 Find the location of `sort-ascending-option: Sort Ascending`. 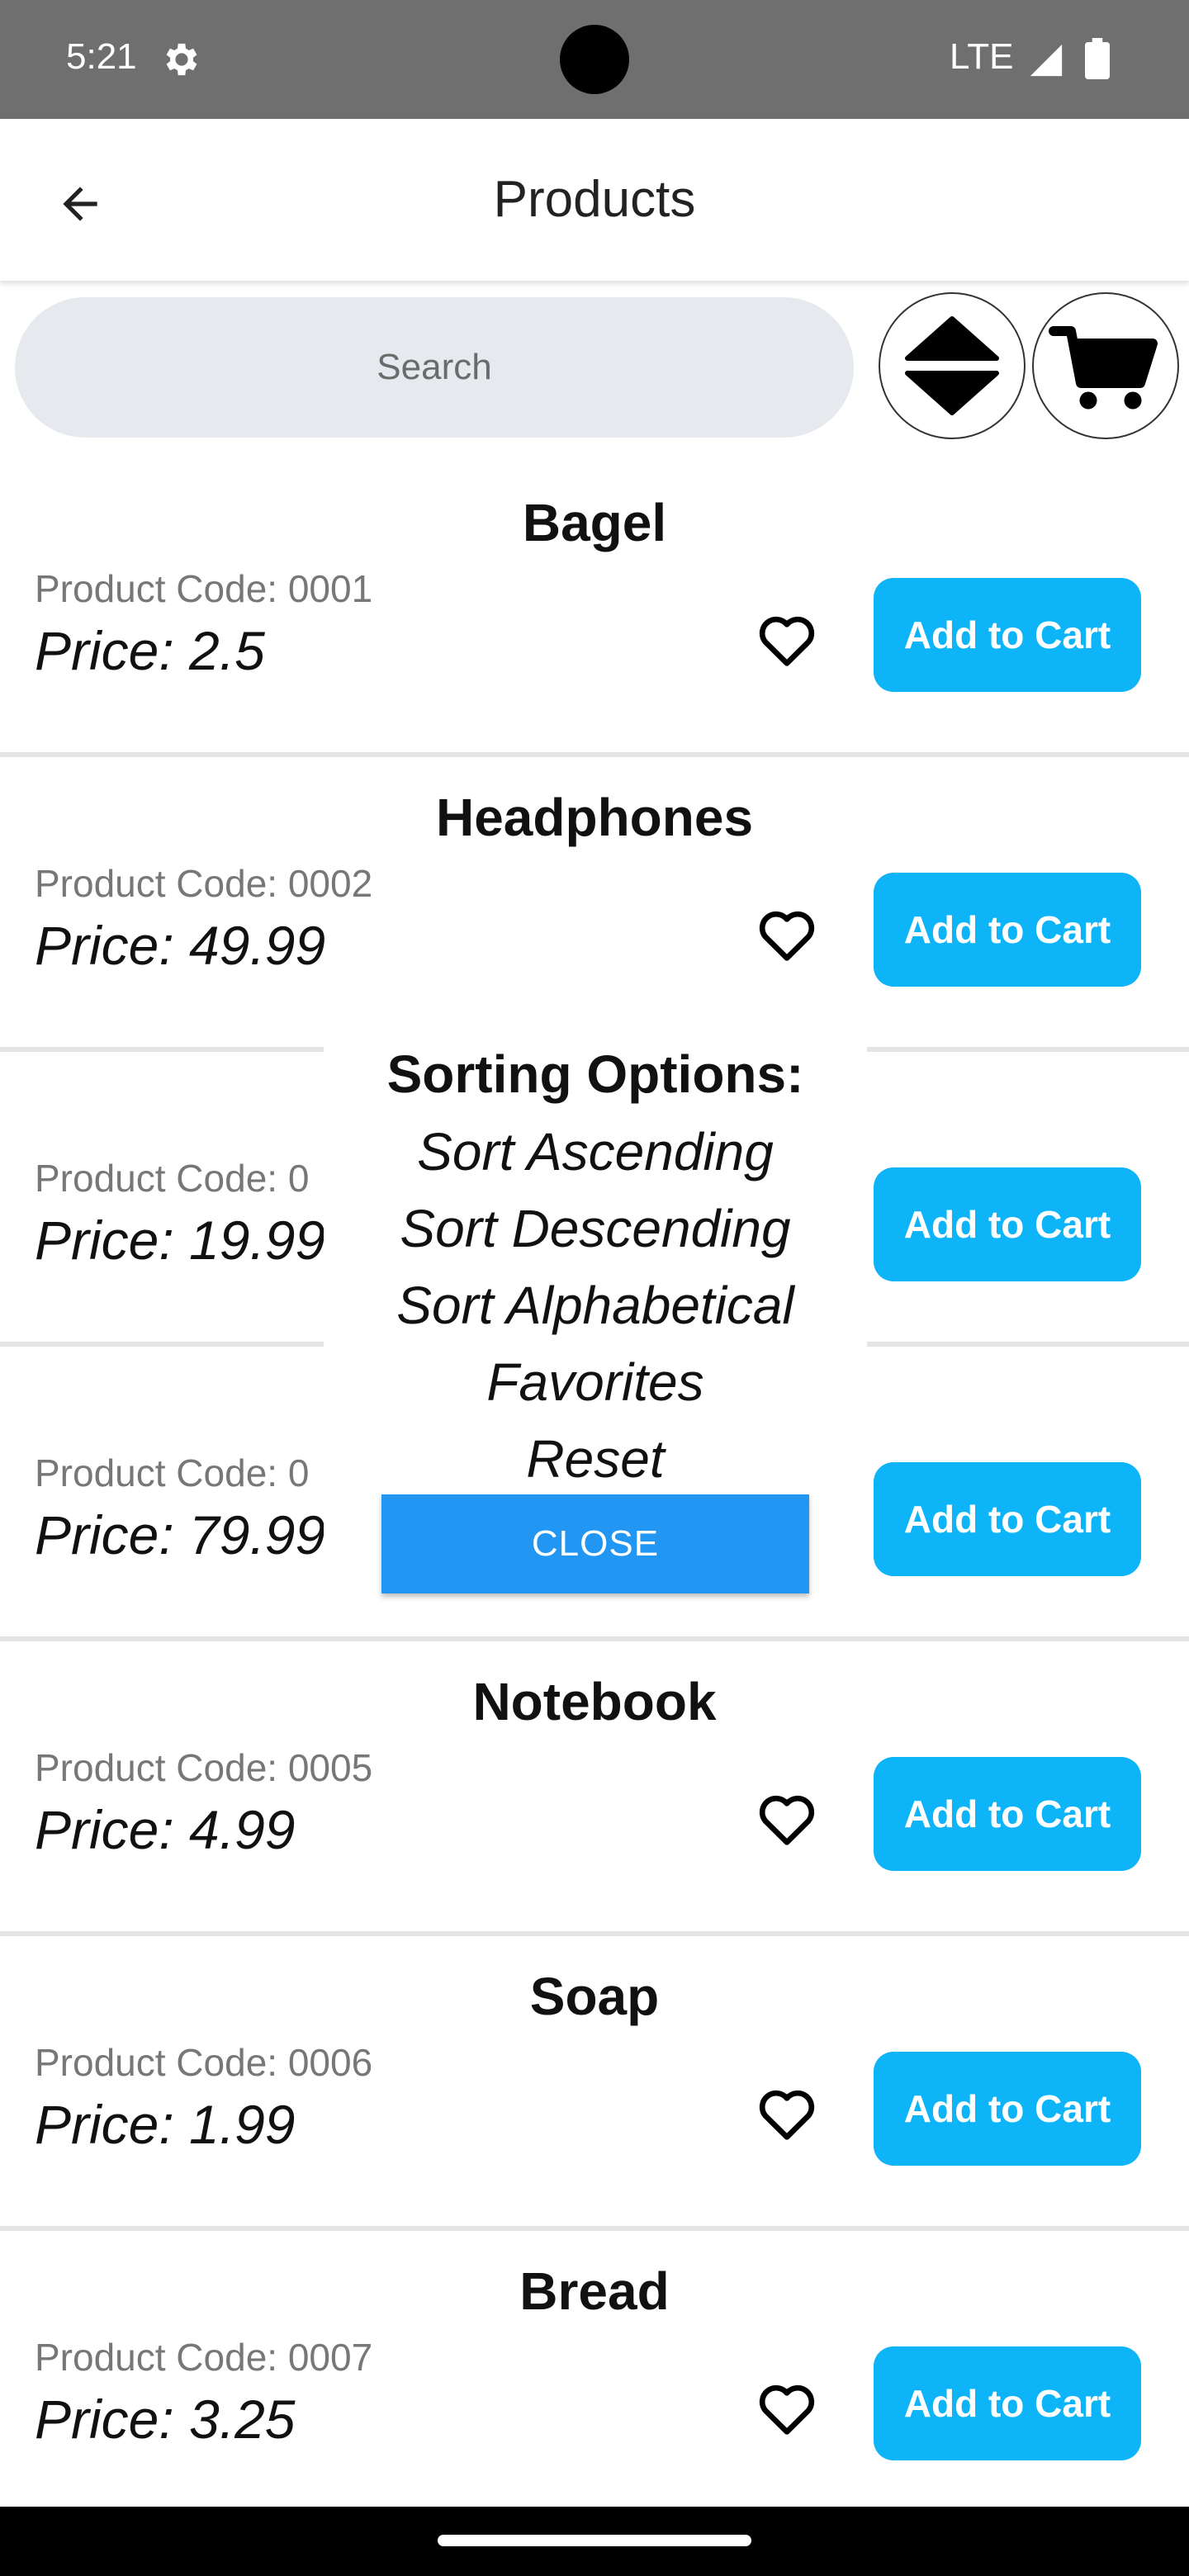

sort-ascending-option: Sort Ascending is located at coordinates (595, 1151).